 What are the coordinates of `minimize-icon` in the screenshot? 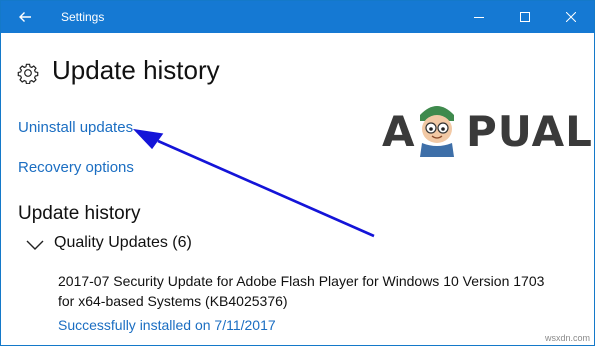 It's located at (479, 17).